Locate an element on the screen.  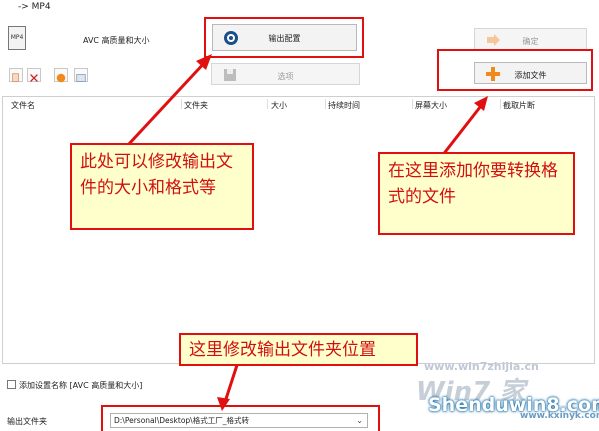
output-folder-callout-text: 这里修改输出文件夹位置 is located at coordinates (282, 350).